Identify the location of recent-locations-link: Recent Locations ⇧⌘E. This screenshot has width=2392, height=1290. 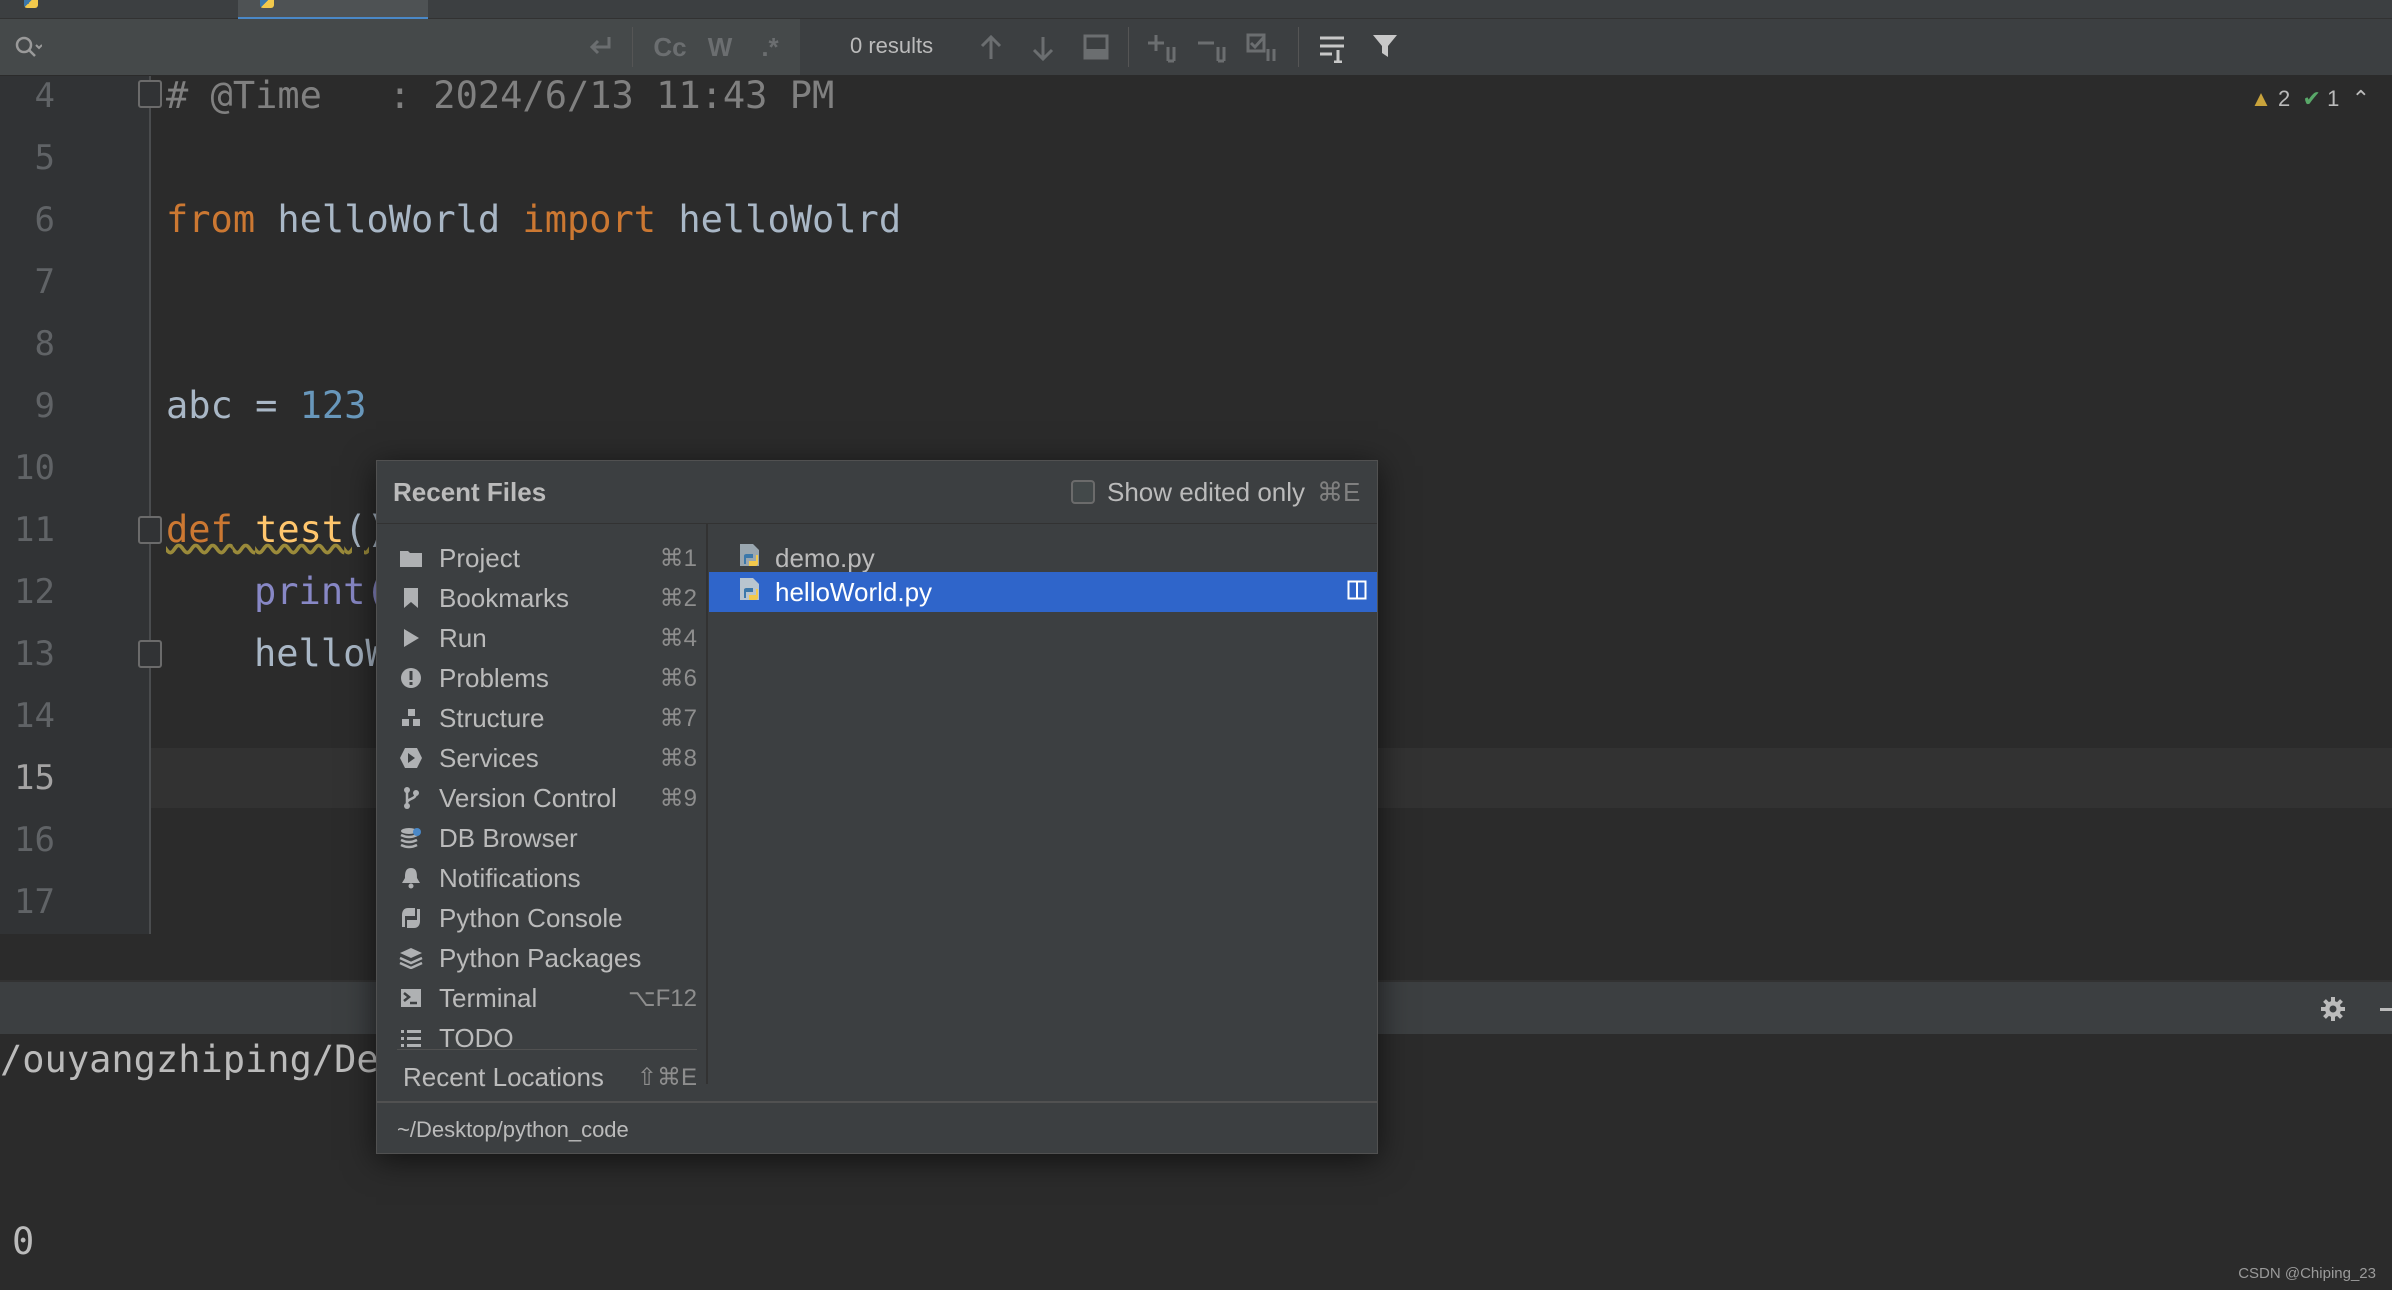
(550, 1077).